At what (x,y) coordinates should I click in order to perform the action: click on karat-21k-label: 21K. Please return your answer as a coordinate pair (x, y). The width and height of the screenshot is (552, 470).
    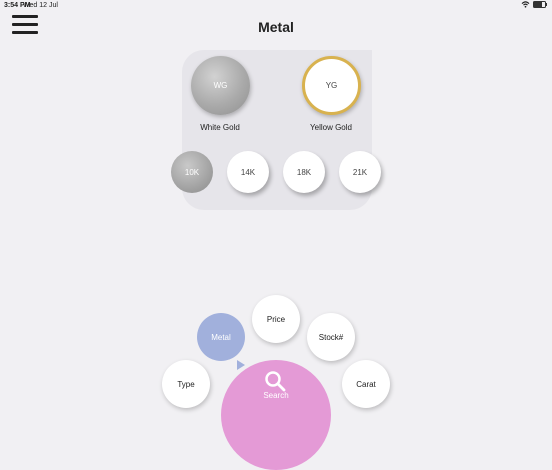
    Looking at the image, I should click on (360, 172).